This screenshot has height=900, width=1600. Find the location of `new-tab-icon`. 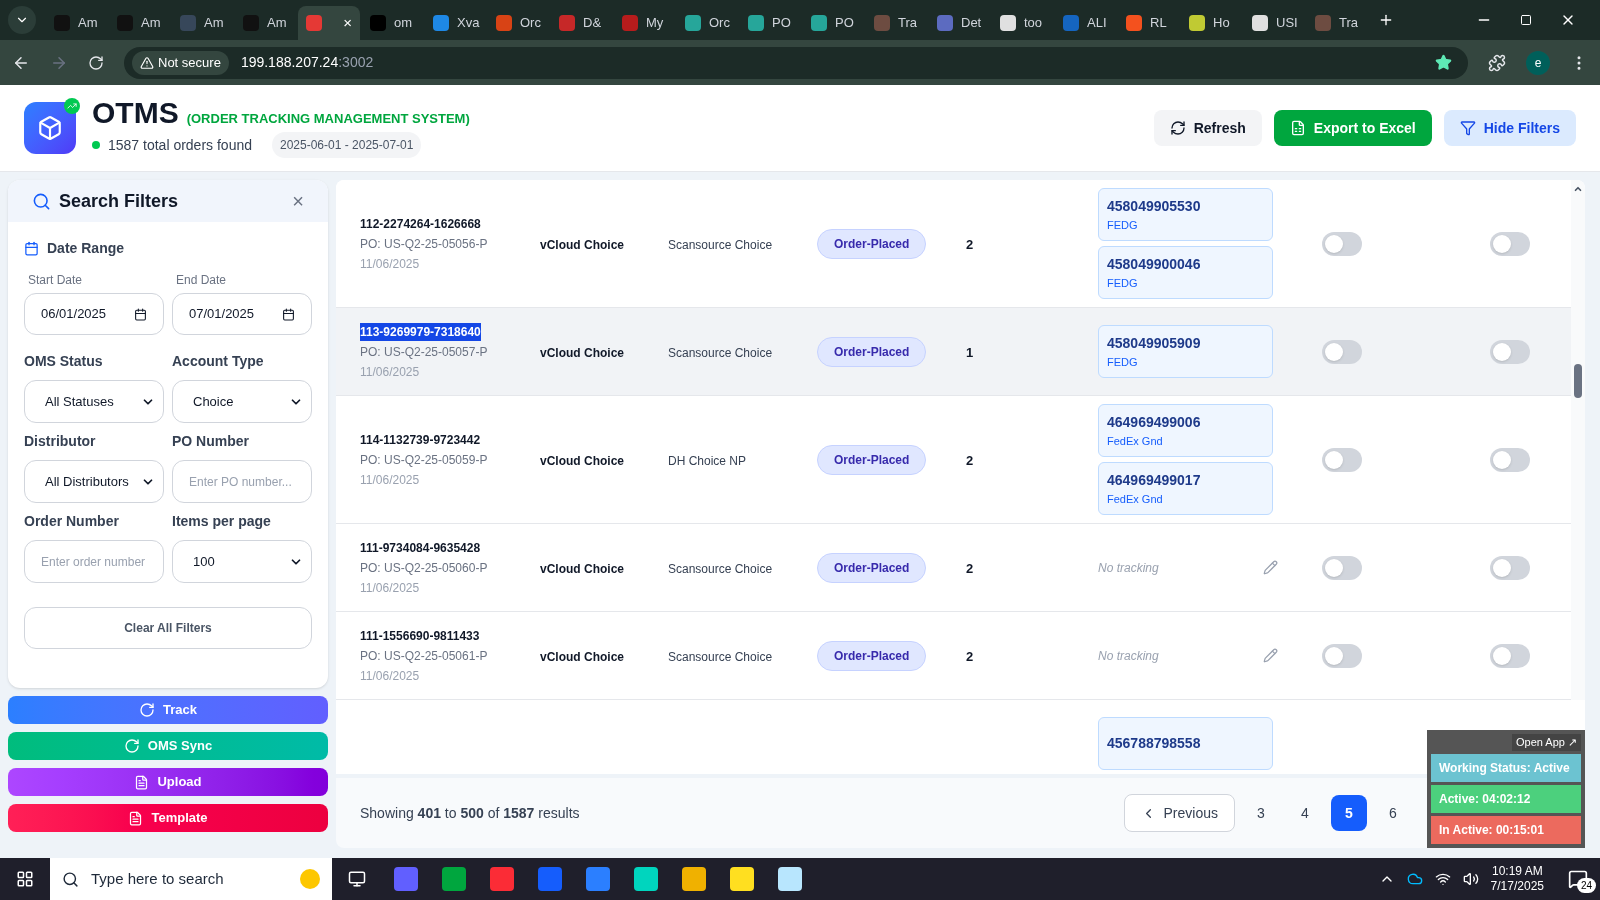

new-tab-icon is located at coordinates (1386, 20).